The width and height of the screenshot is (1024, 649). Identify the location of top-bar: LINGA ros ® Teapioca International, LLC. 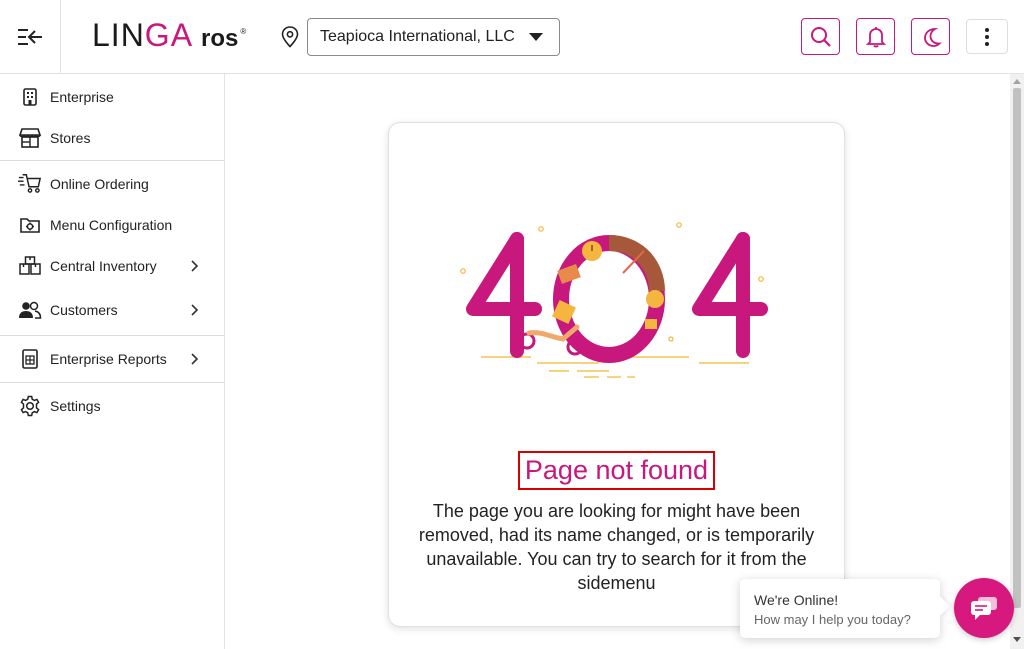
(512, 37).